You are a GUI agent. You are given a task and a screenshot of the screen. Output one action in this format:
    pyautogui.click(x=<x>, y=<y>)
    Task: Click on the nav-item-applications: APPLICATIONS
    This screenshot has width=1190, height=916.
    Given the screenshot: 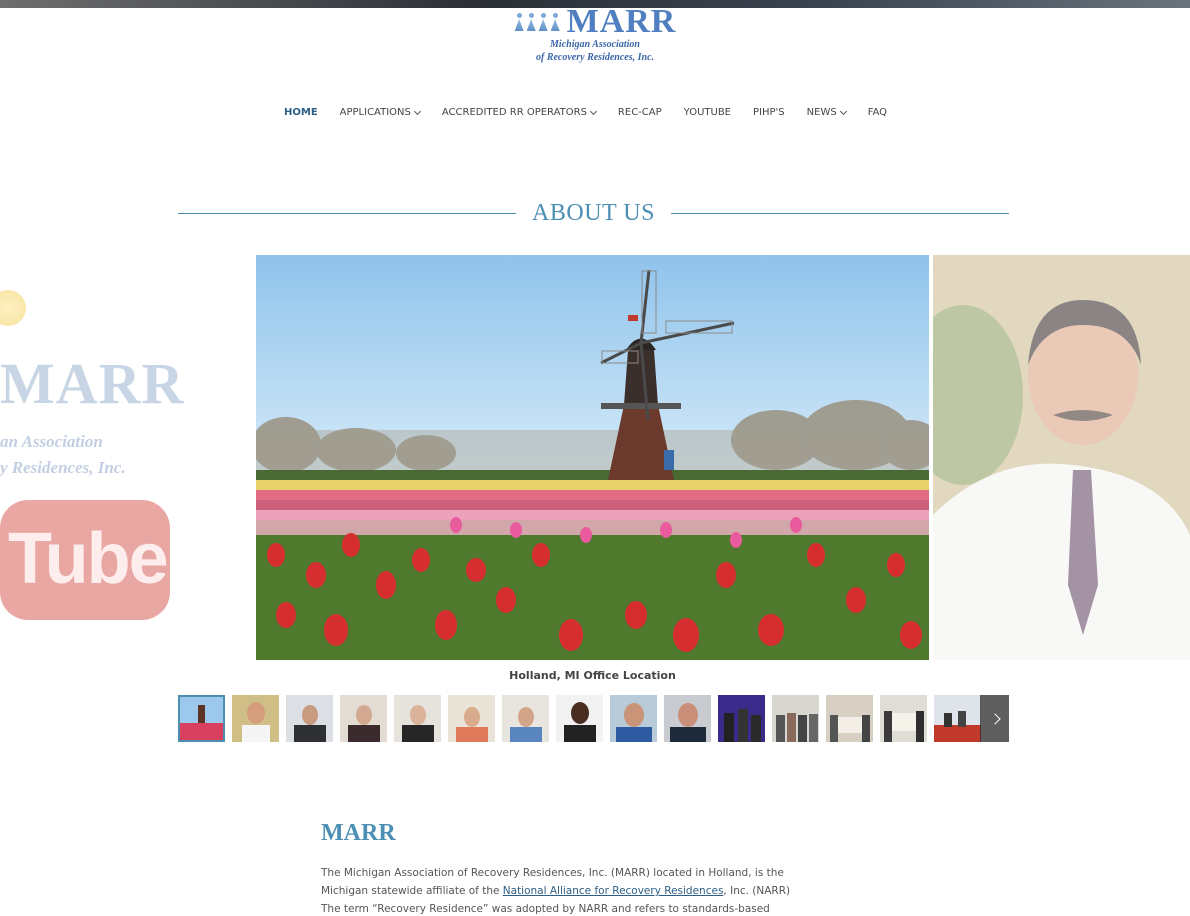 What is the action you would take?
    pyautogui.click(x=380, y=112)
    